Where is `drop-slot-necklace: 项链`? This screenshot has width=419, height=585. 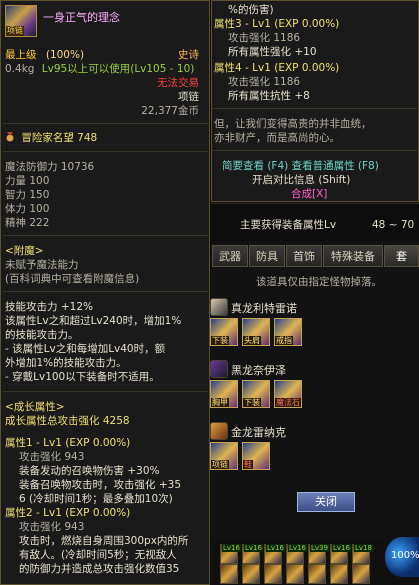 drop-slot-necklace: 项链 is located at coordinates (224, 456).